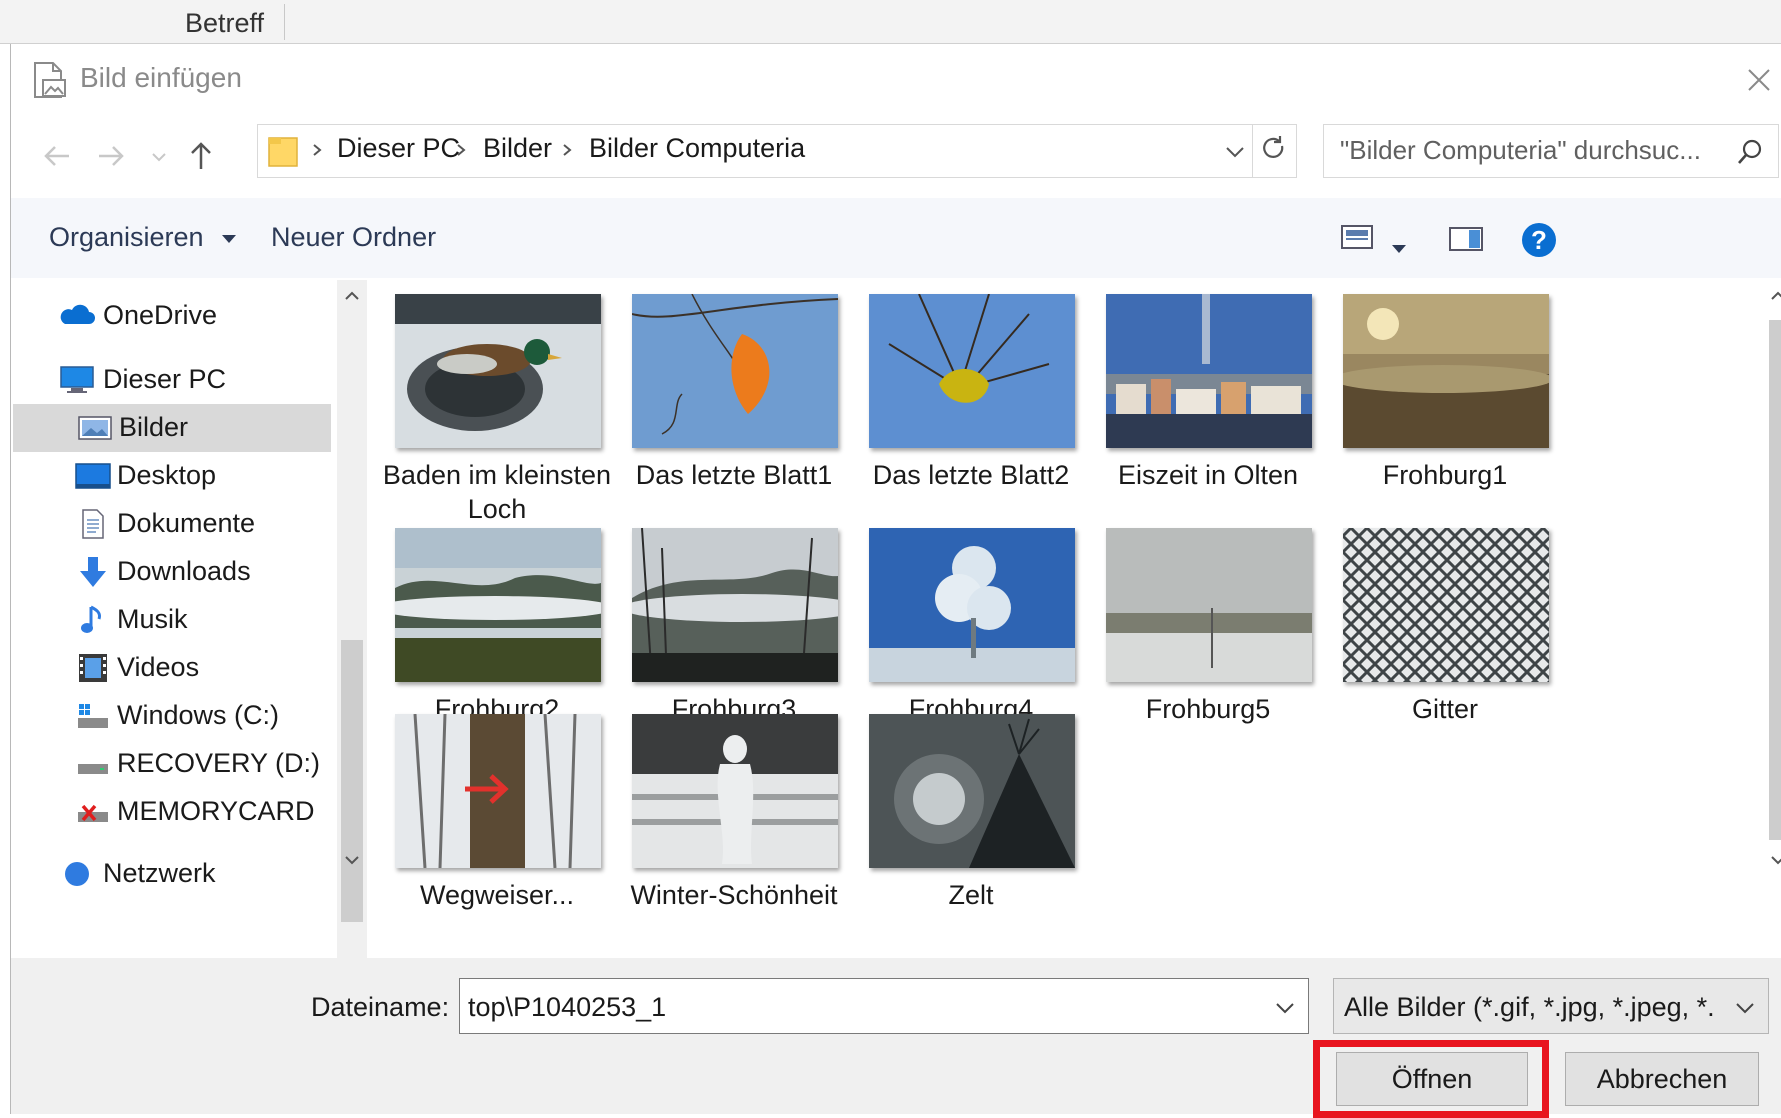  I want to click on folder-icon, so click(283, 151).